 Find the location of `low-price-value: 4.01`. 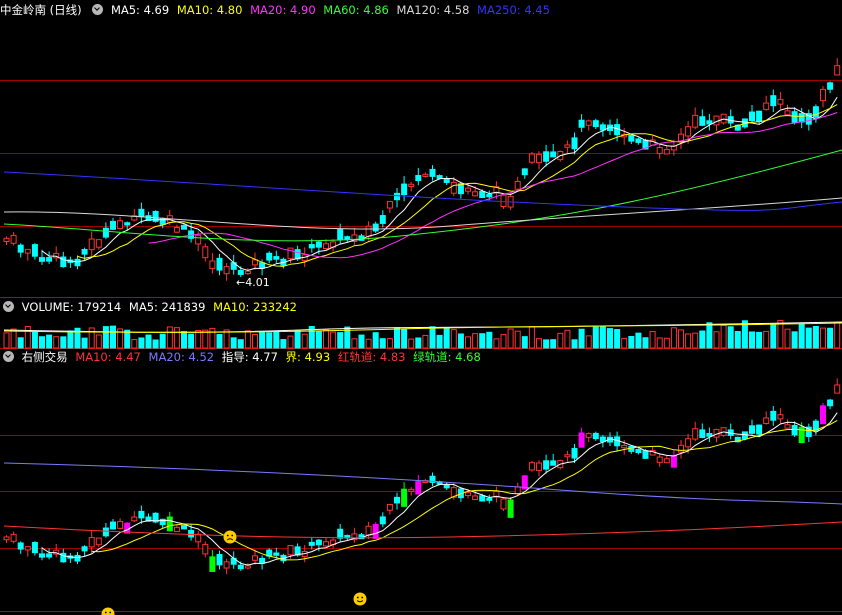

low-price-value: 4.01 is located at coordinates (257, 282).